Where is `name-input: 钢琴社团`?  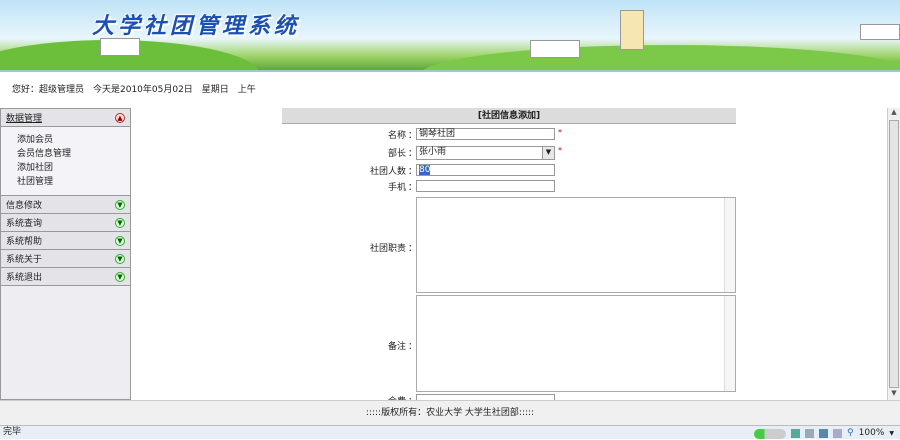
name-input: 钢琴社团 is located at coordinates (485, 134).